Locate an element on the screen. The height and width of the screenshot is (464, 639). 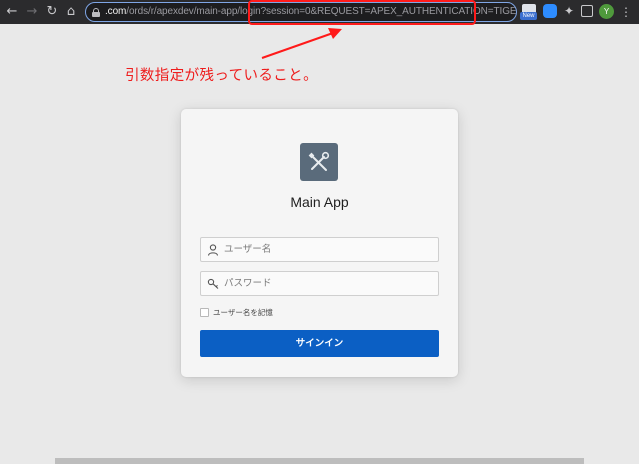
reload-icon: ↻ is located at coordinates (52, 12).